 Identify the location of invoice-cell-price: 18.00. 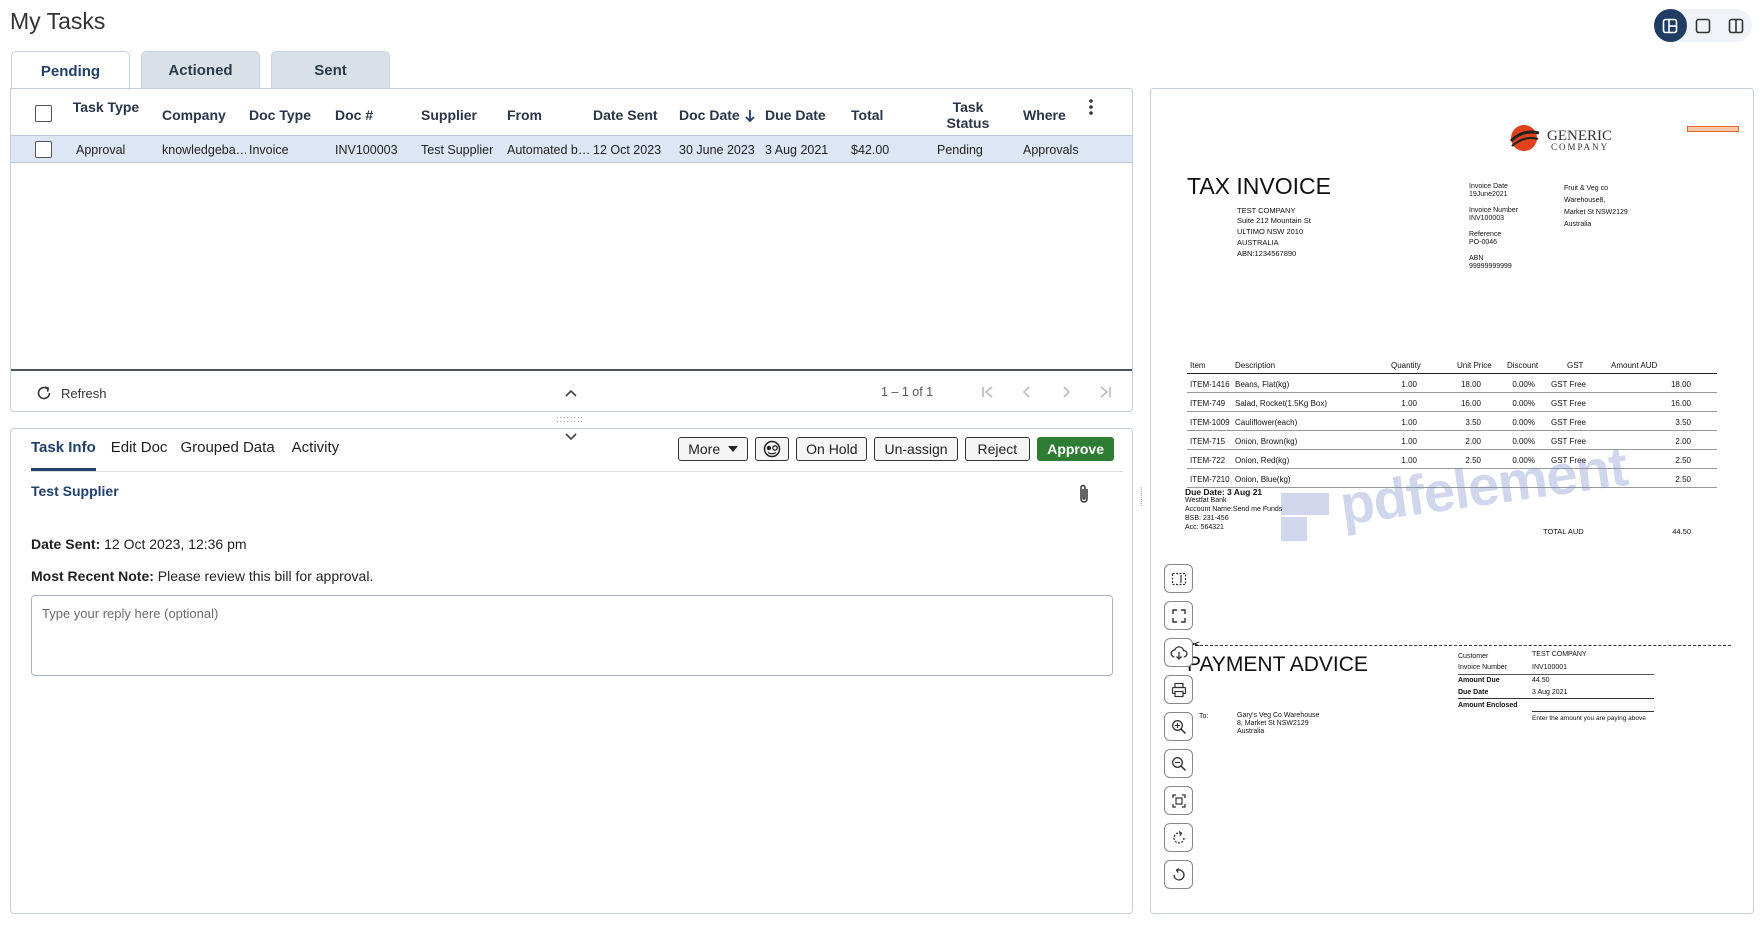
(1470, 384).